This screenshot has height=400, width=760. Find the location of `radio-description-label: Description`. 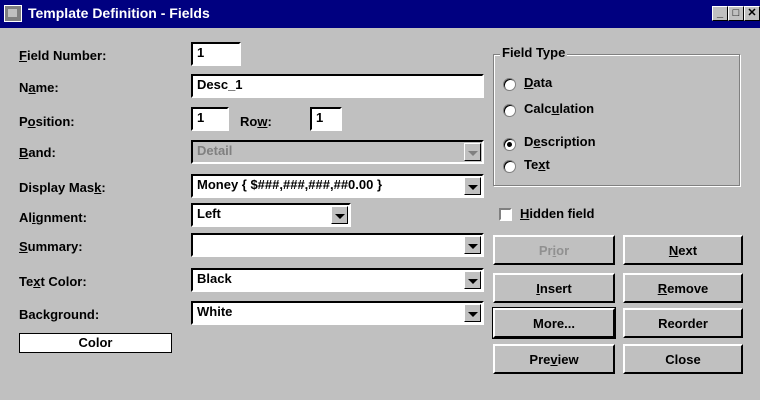

radio-description-label: Description is located at coordinates (560, 141).